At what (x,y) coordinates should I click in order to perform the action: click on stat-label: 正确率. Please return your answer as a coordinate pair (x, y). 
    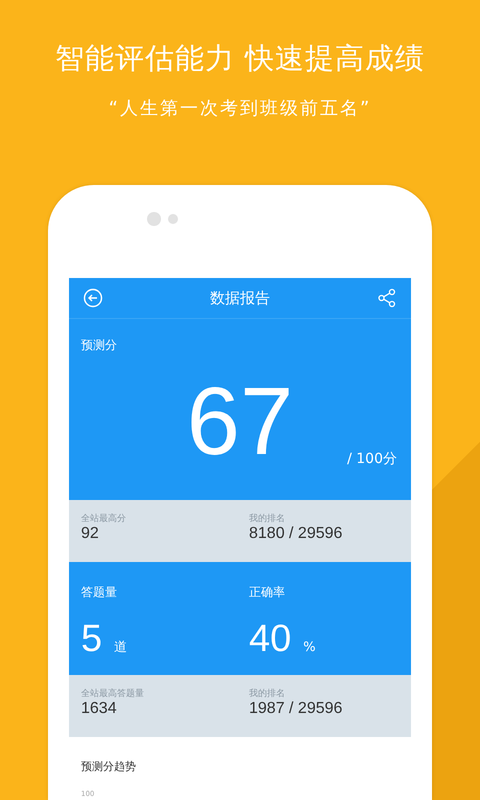
    Looking at the image, I should click on (267, 592).